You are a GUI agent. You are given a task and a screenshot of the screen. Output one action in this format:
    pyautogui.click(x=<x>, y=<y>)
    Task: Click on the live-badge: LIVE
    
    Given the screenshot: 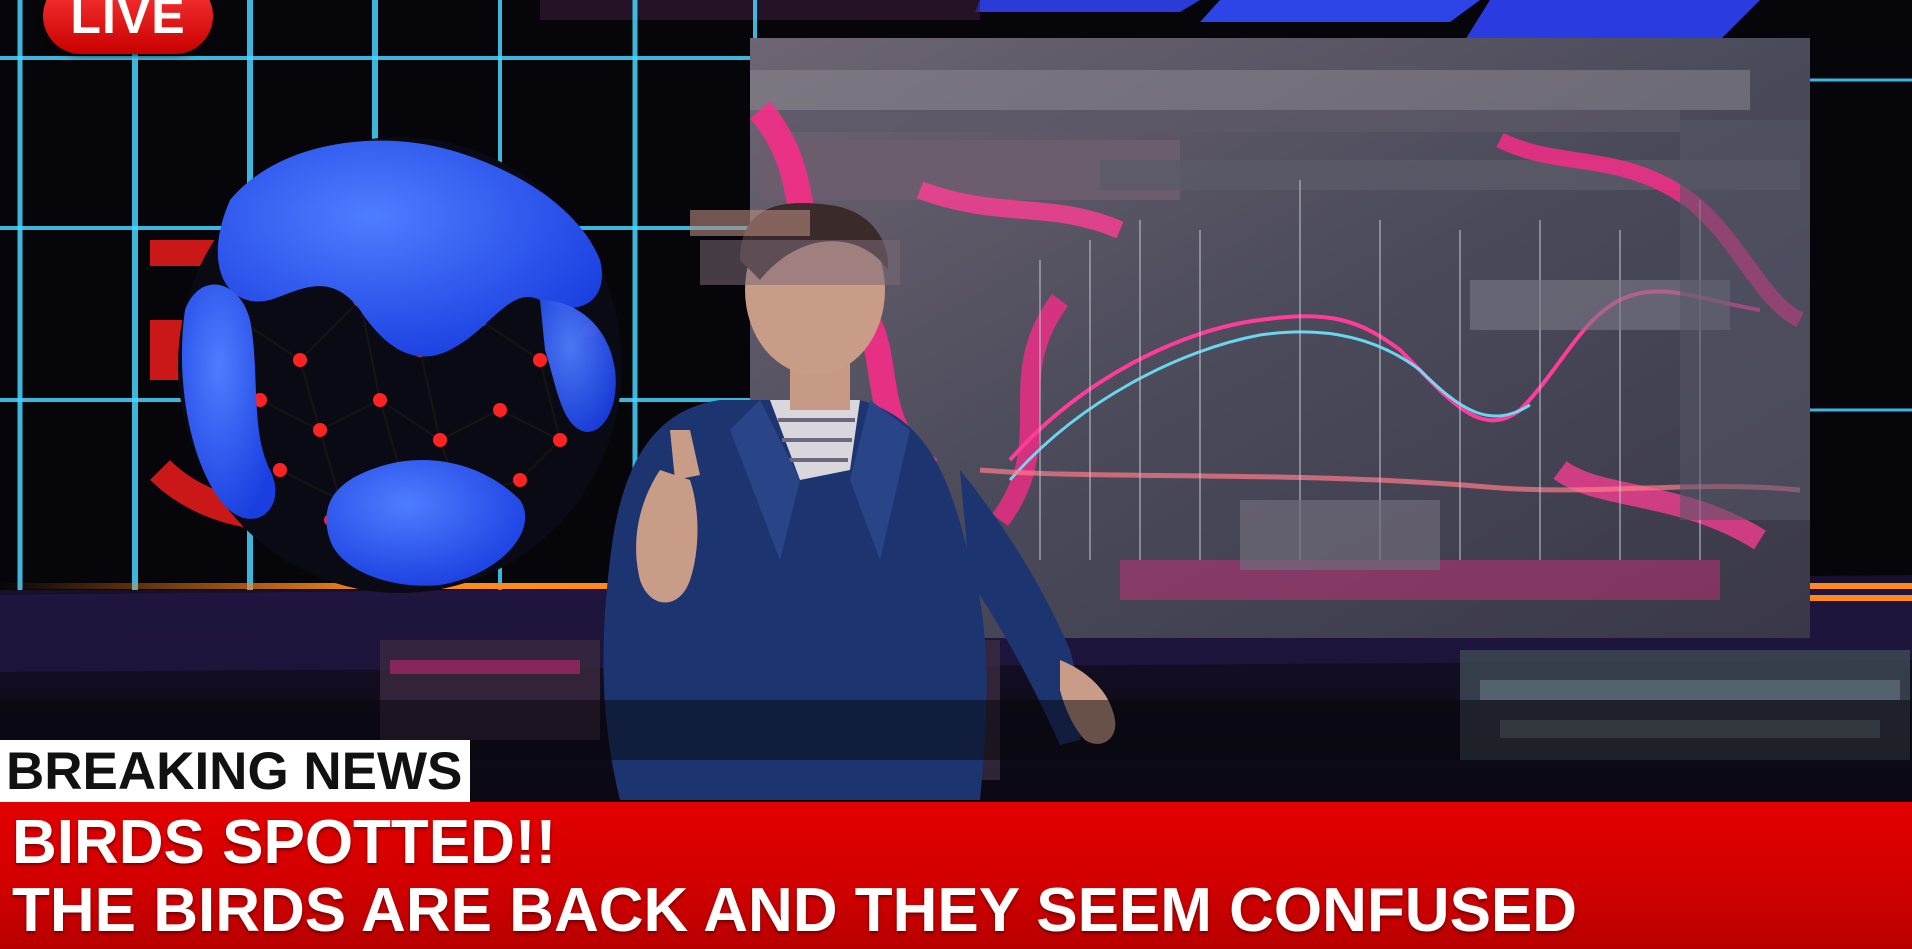 What is the action you would take?
    pyautogui.click(x=128, y=27)
    